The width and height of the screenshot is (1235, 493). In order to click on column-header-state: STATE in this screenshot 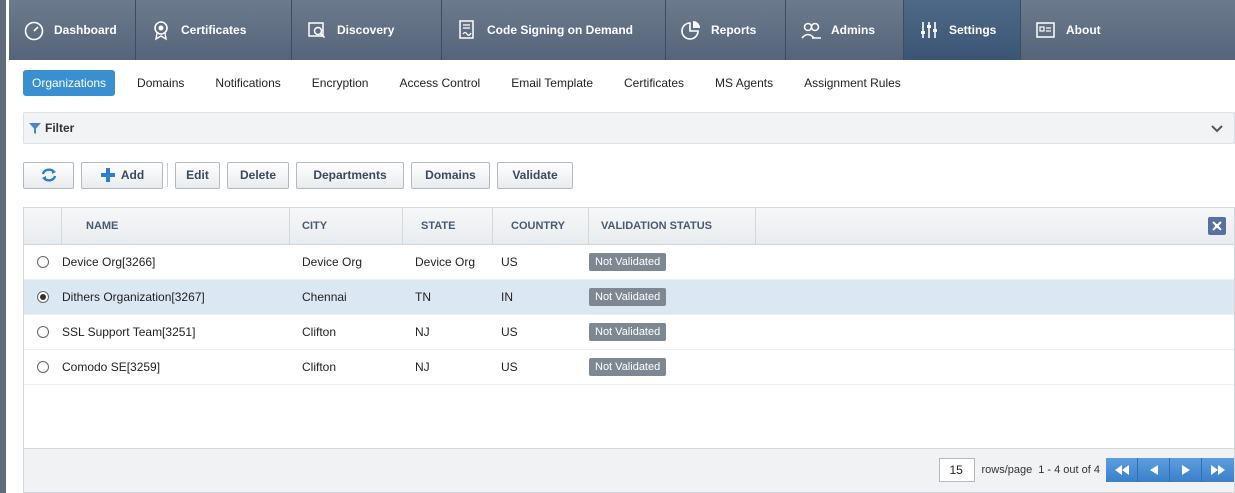, I will do `click(448, 226)`.